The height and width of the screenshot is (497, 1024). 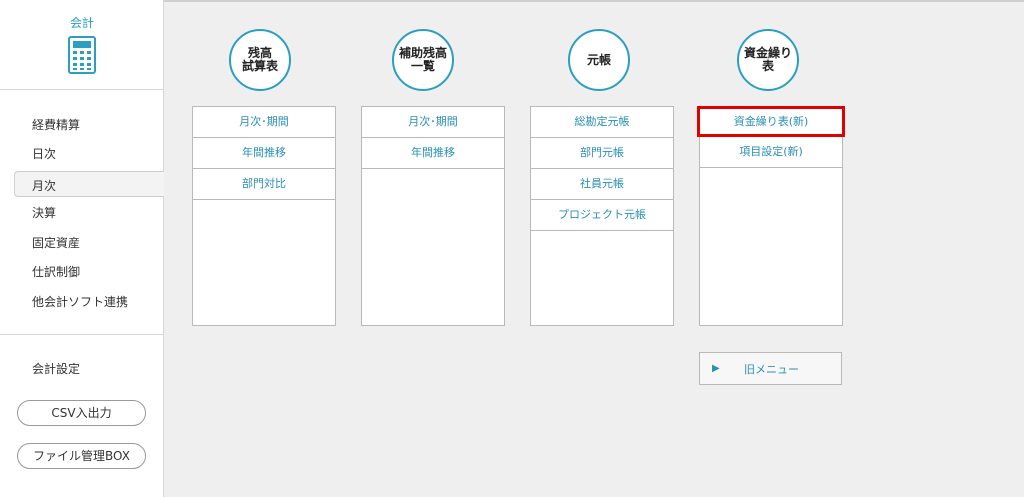 I want to click on old-menu-button: ▶ 旧メニュー, so click(x=770, y=368).